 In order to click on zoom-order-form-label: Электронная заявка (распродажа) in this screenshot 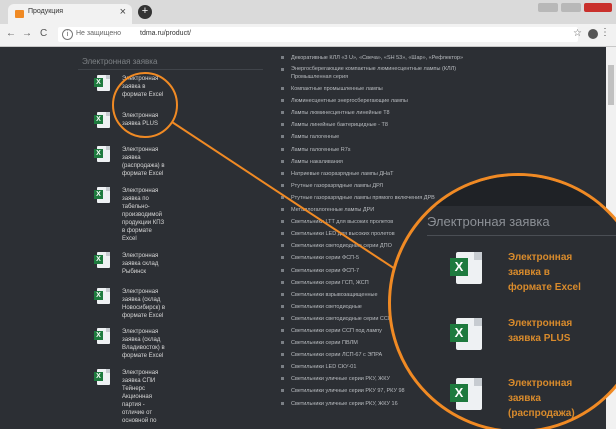, I will do `click(562, 398)`.